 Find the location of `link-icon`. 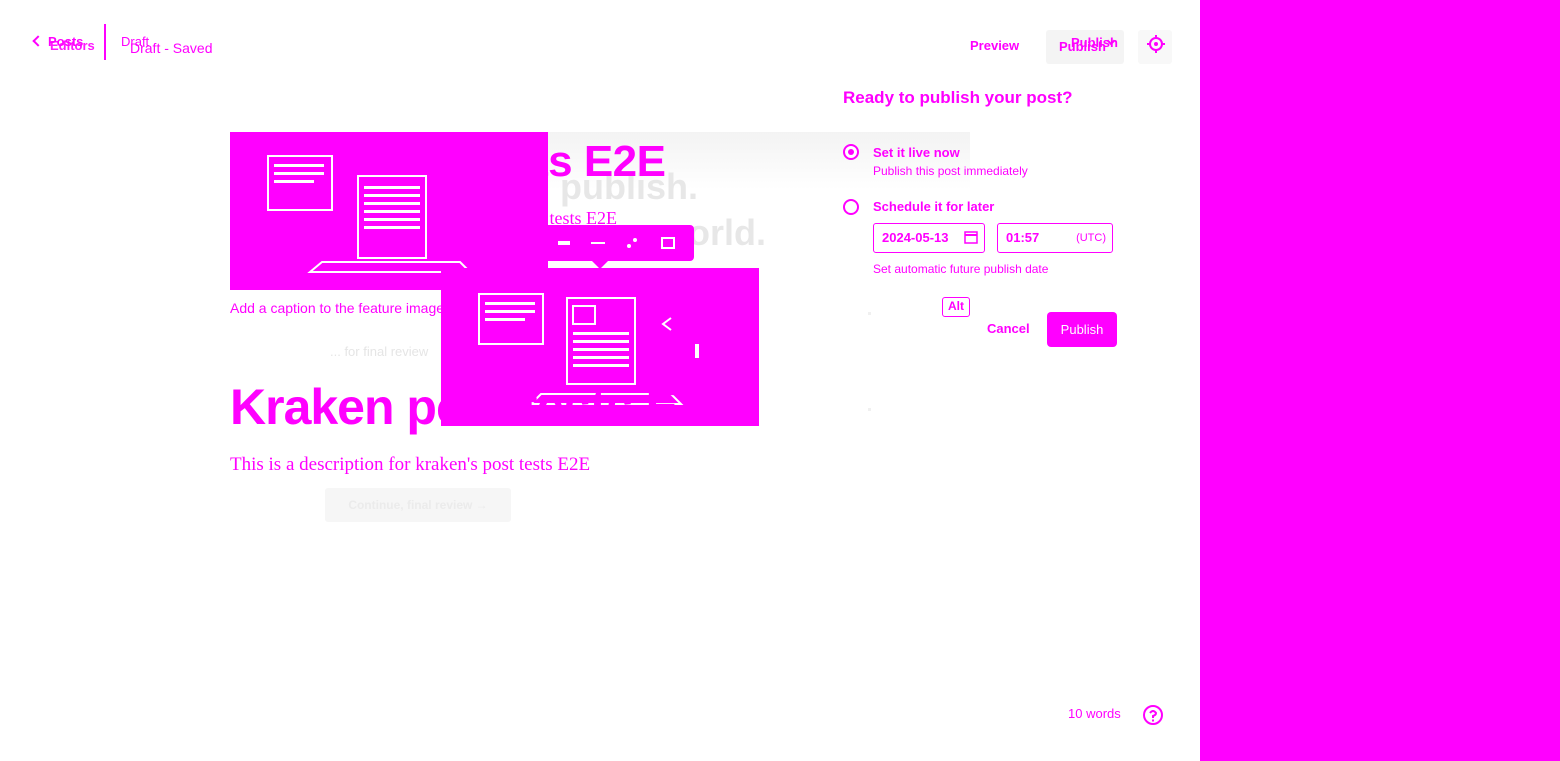

link-icon is located at coordinates (632, 243).